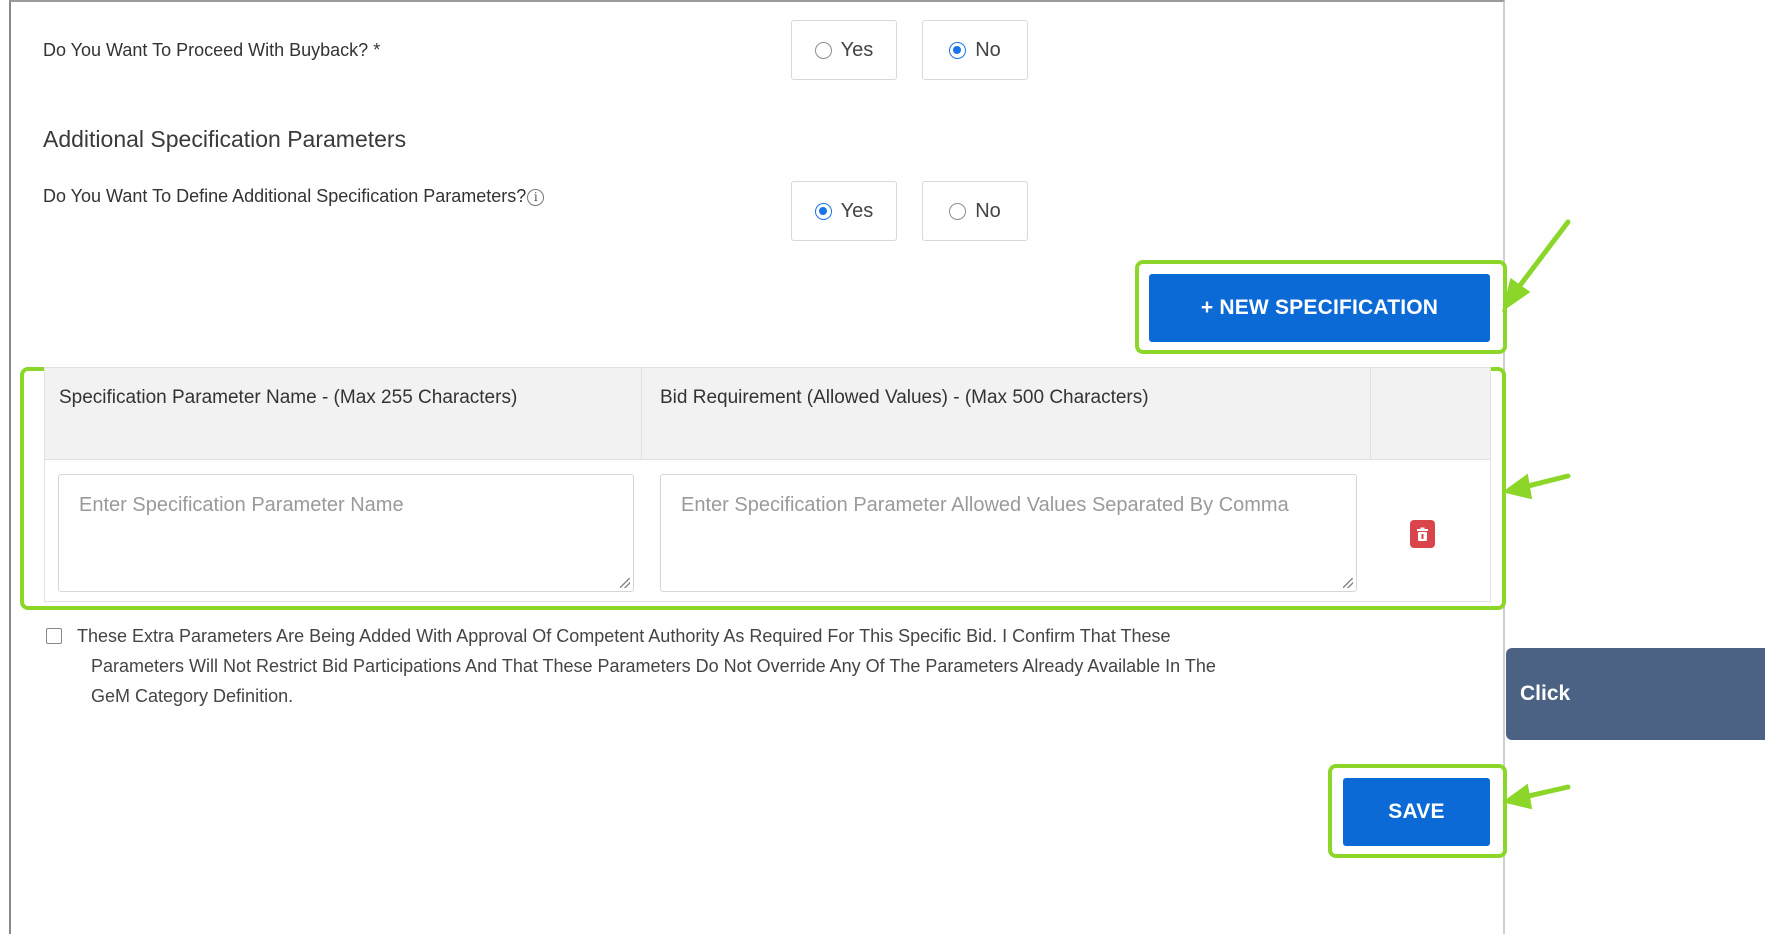 The width and height of the screenshot is (1765, 934). I want to click on additional-no-option: No, so click(975, 211).